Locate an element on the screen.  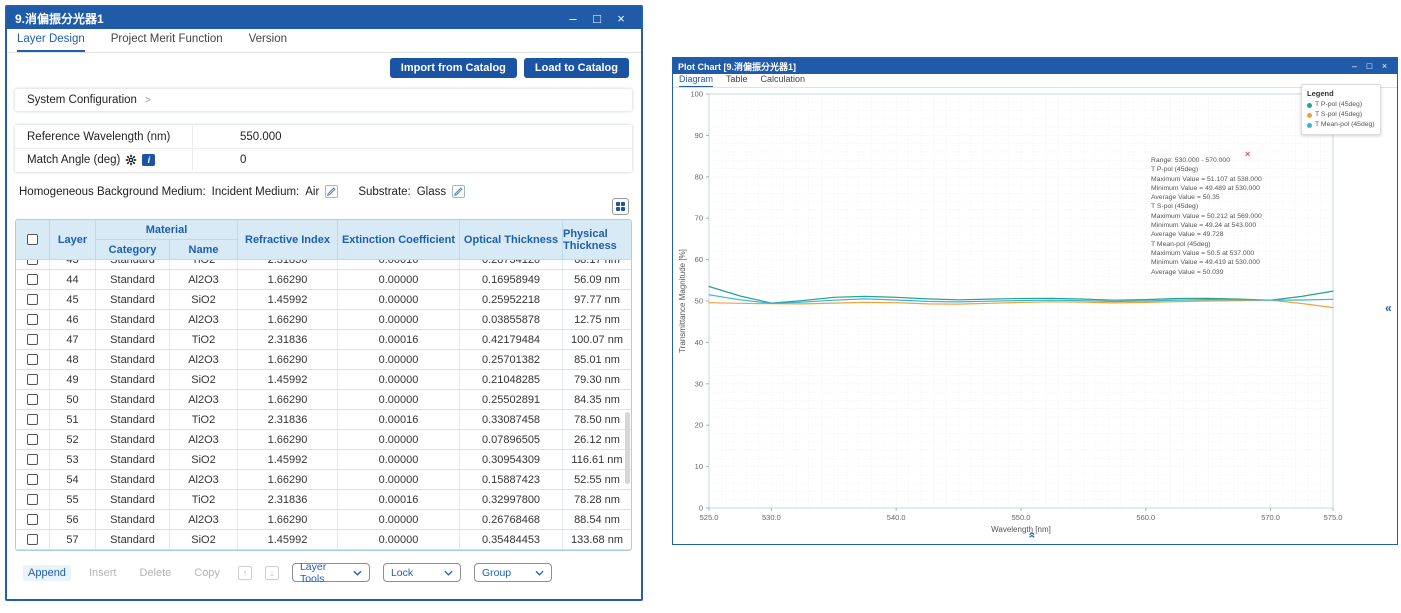
move-layer-up-button: ↑ is located at coordinates (244, 572).